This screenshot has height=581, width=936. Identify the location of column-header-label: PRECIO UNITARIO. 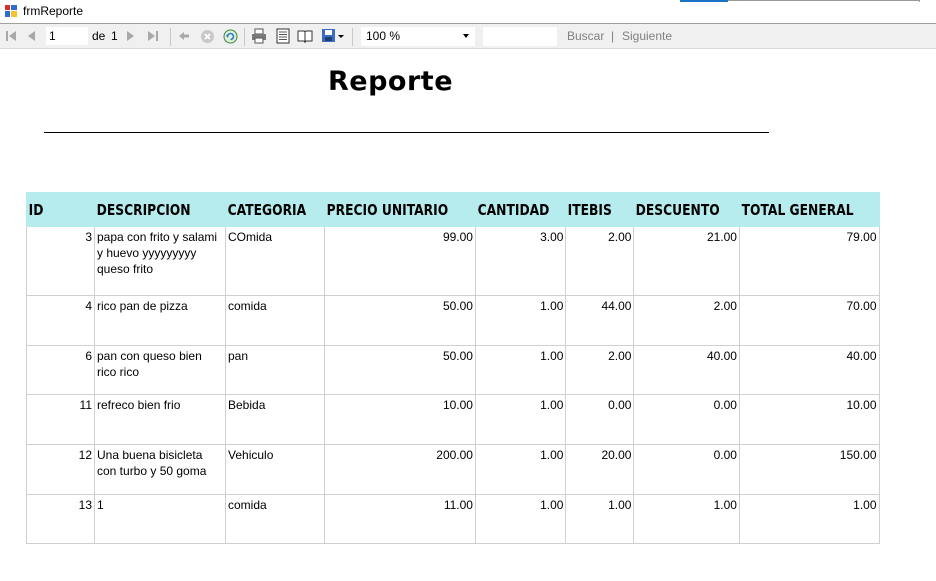
(387, 209).